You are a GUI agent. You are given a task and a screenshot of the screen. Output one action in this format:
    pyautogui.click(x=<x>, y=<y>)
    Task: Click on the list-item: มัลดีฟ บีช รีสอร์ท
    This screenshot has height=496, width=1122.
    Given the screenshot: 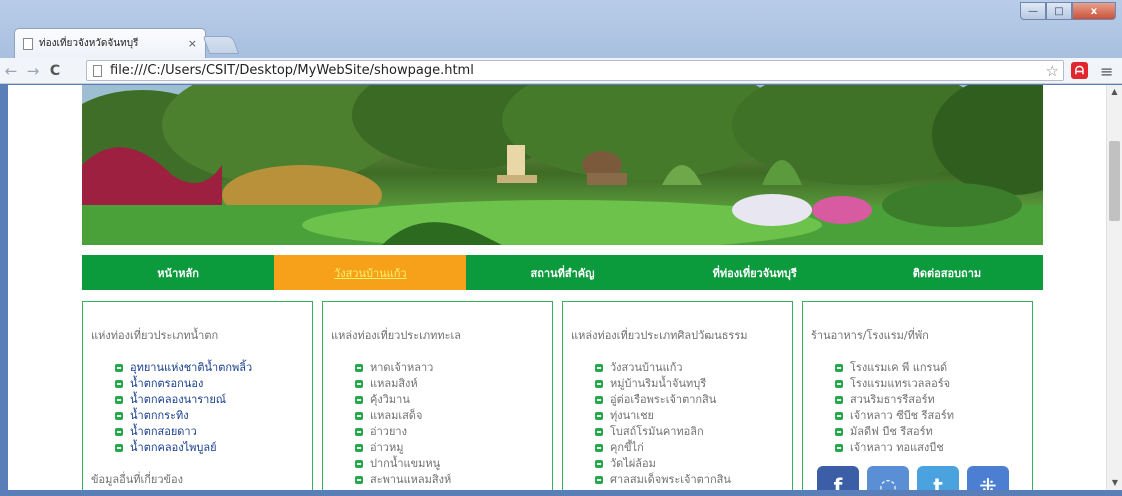 What is the action you would take?
    pyautogui.click(x=933, y=432)
    